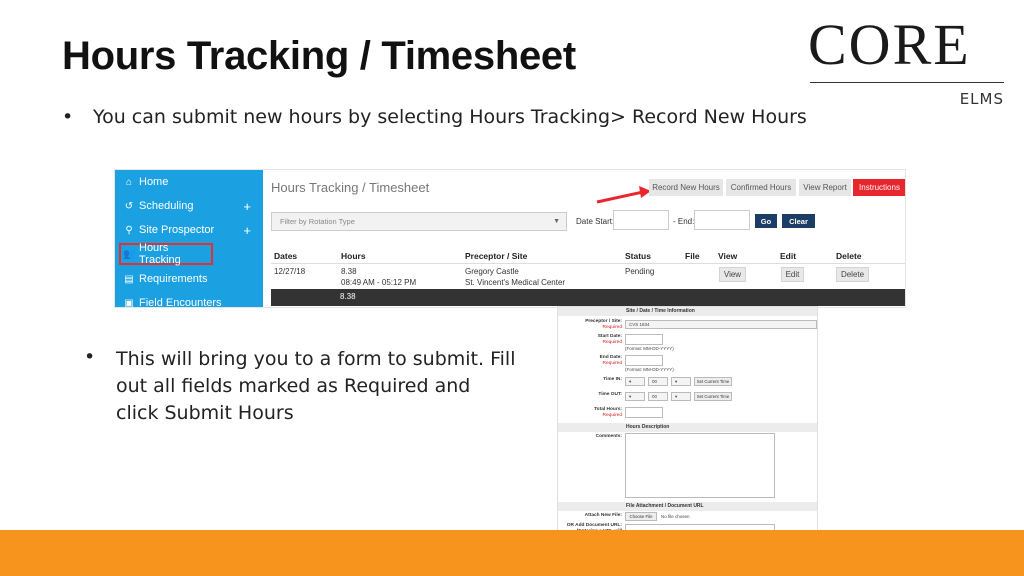 The image size is (1024, 576). I want to click on total-hours: 8.38, so click(348, 296).